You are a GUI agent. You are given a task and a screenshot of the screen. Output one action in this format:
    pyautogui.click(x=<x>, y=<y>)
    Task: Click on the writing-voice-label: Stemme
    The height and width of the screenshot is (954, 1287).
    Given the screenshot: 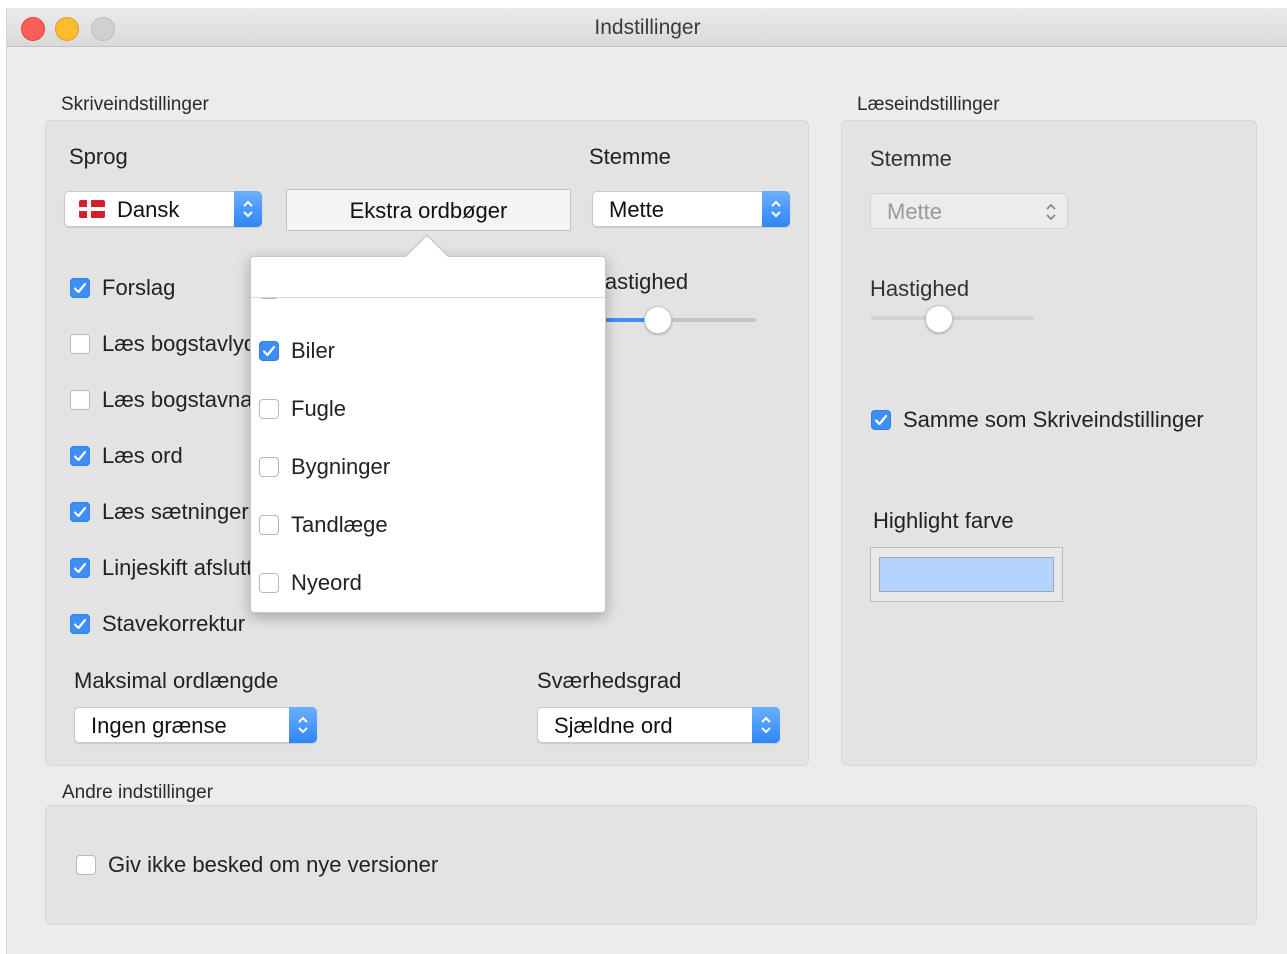 What is the action you would take?
    pyautogui.click(x=630, y=156)
    